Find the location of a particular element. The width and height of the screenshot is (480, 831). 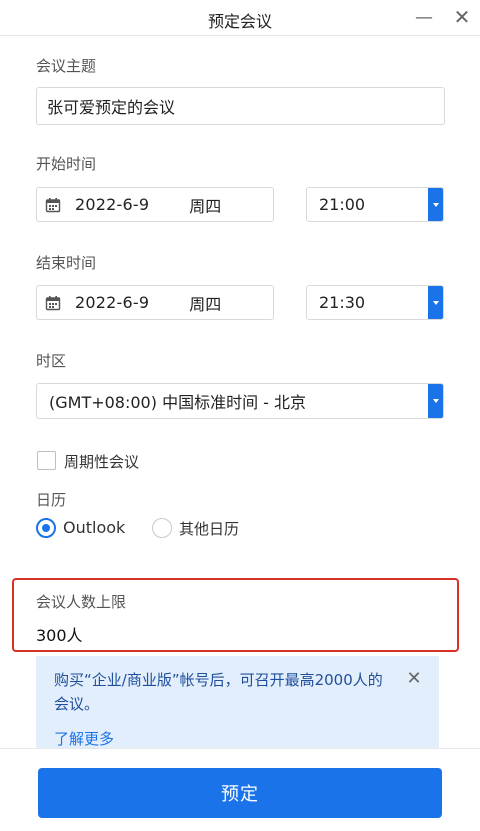

timezone-select: (GMT+08:00) 中国标准时间 - 北京 is located at coordinates (240, 401).